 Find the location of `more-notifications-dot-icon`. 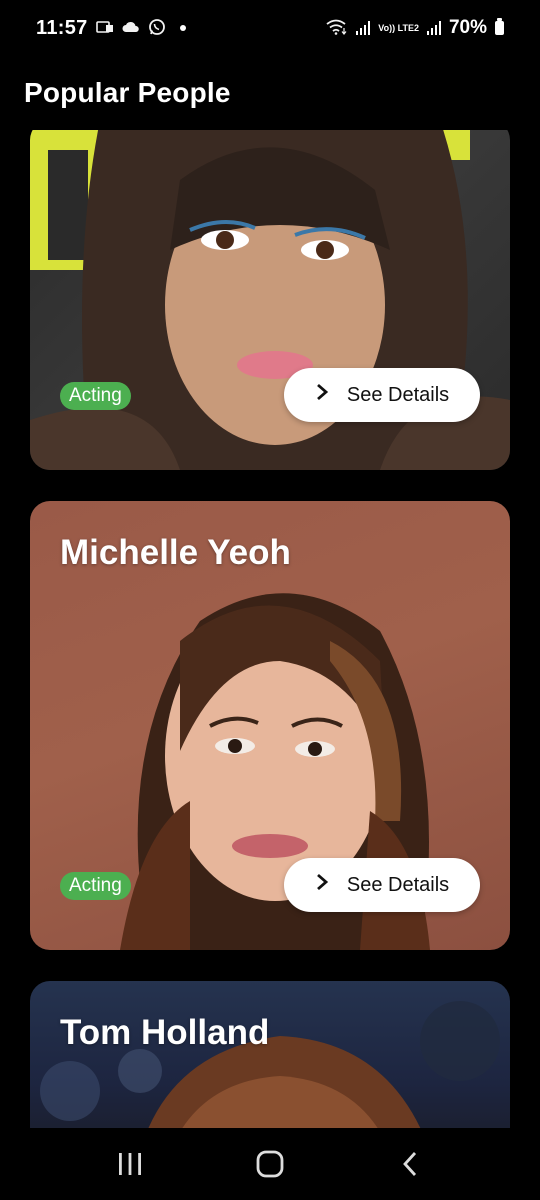

more-notifications-dot-icon is located at coordinates (182, 28).